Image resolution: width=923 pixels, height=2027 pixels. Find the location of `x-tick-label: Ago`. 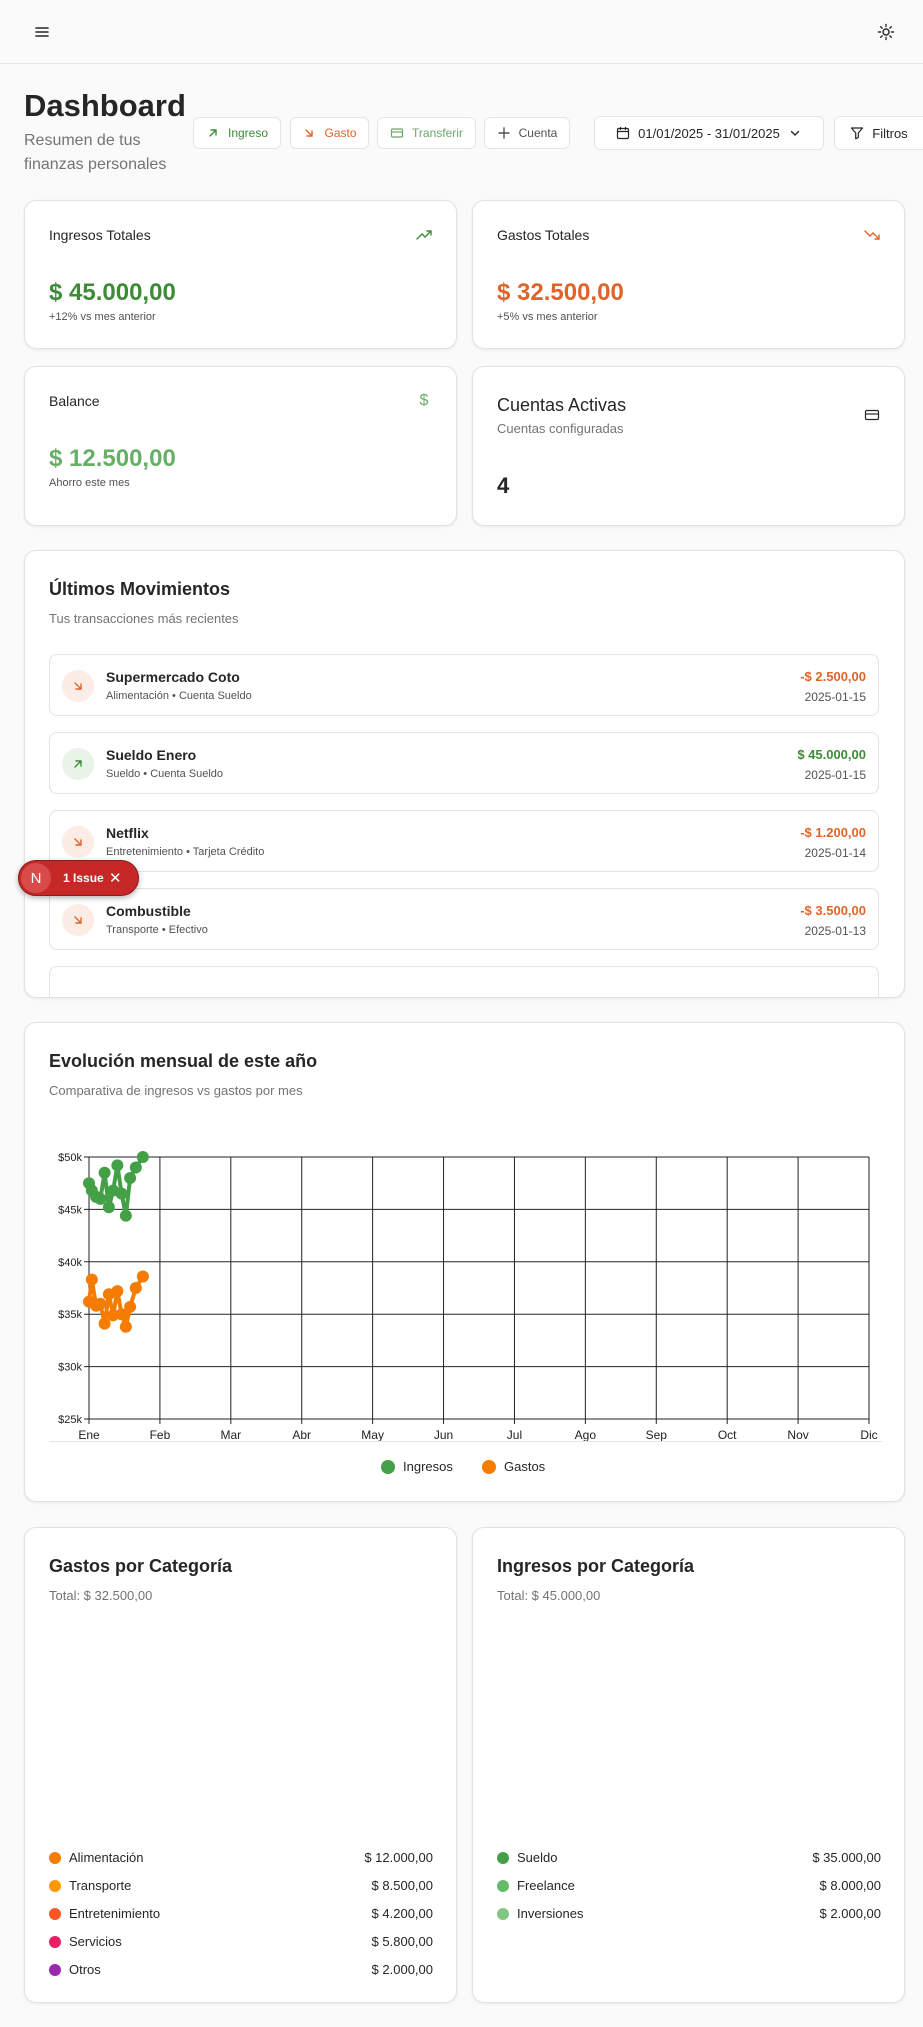

x-tick-label: Ago is located at coordinates (586, 1435).